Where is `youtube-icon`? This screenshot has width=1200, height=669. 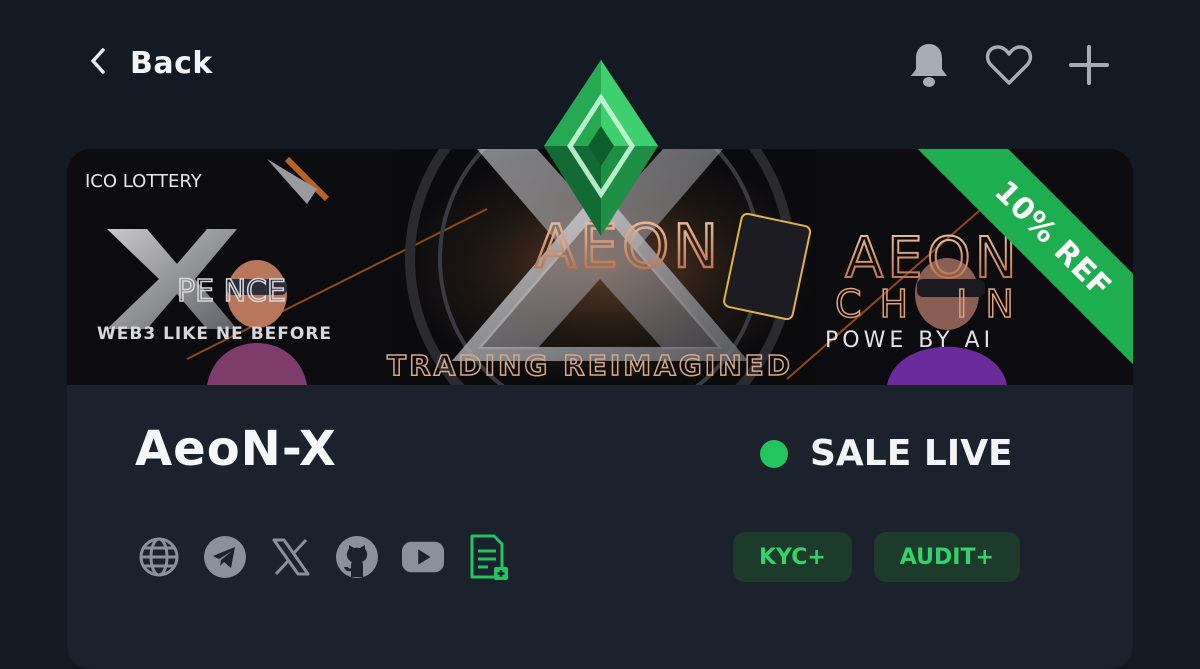
youtube-icon is located at coordinates (423, 557).